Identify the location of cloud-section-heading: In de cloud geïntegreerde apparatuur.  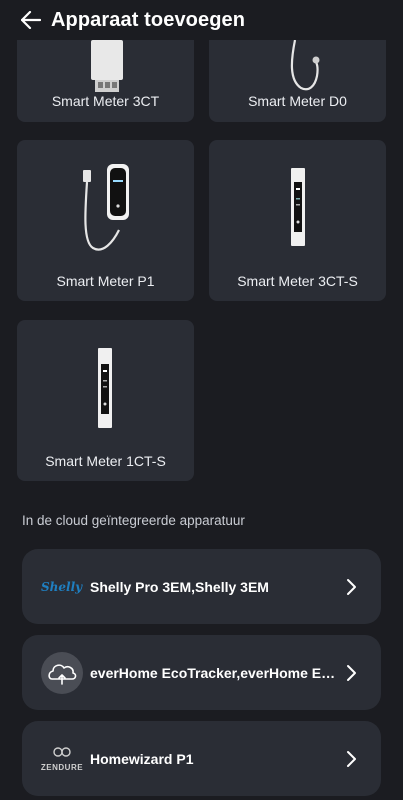
(133, 520).